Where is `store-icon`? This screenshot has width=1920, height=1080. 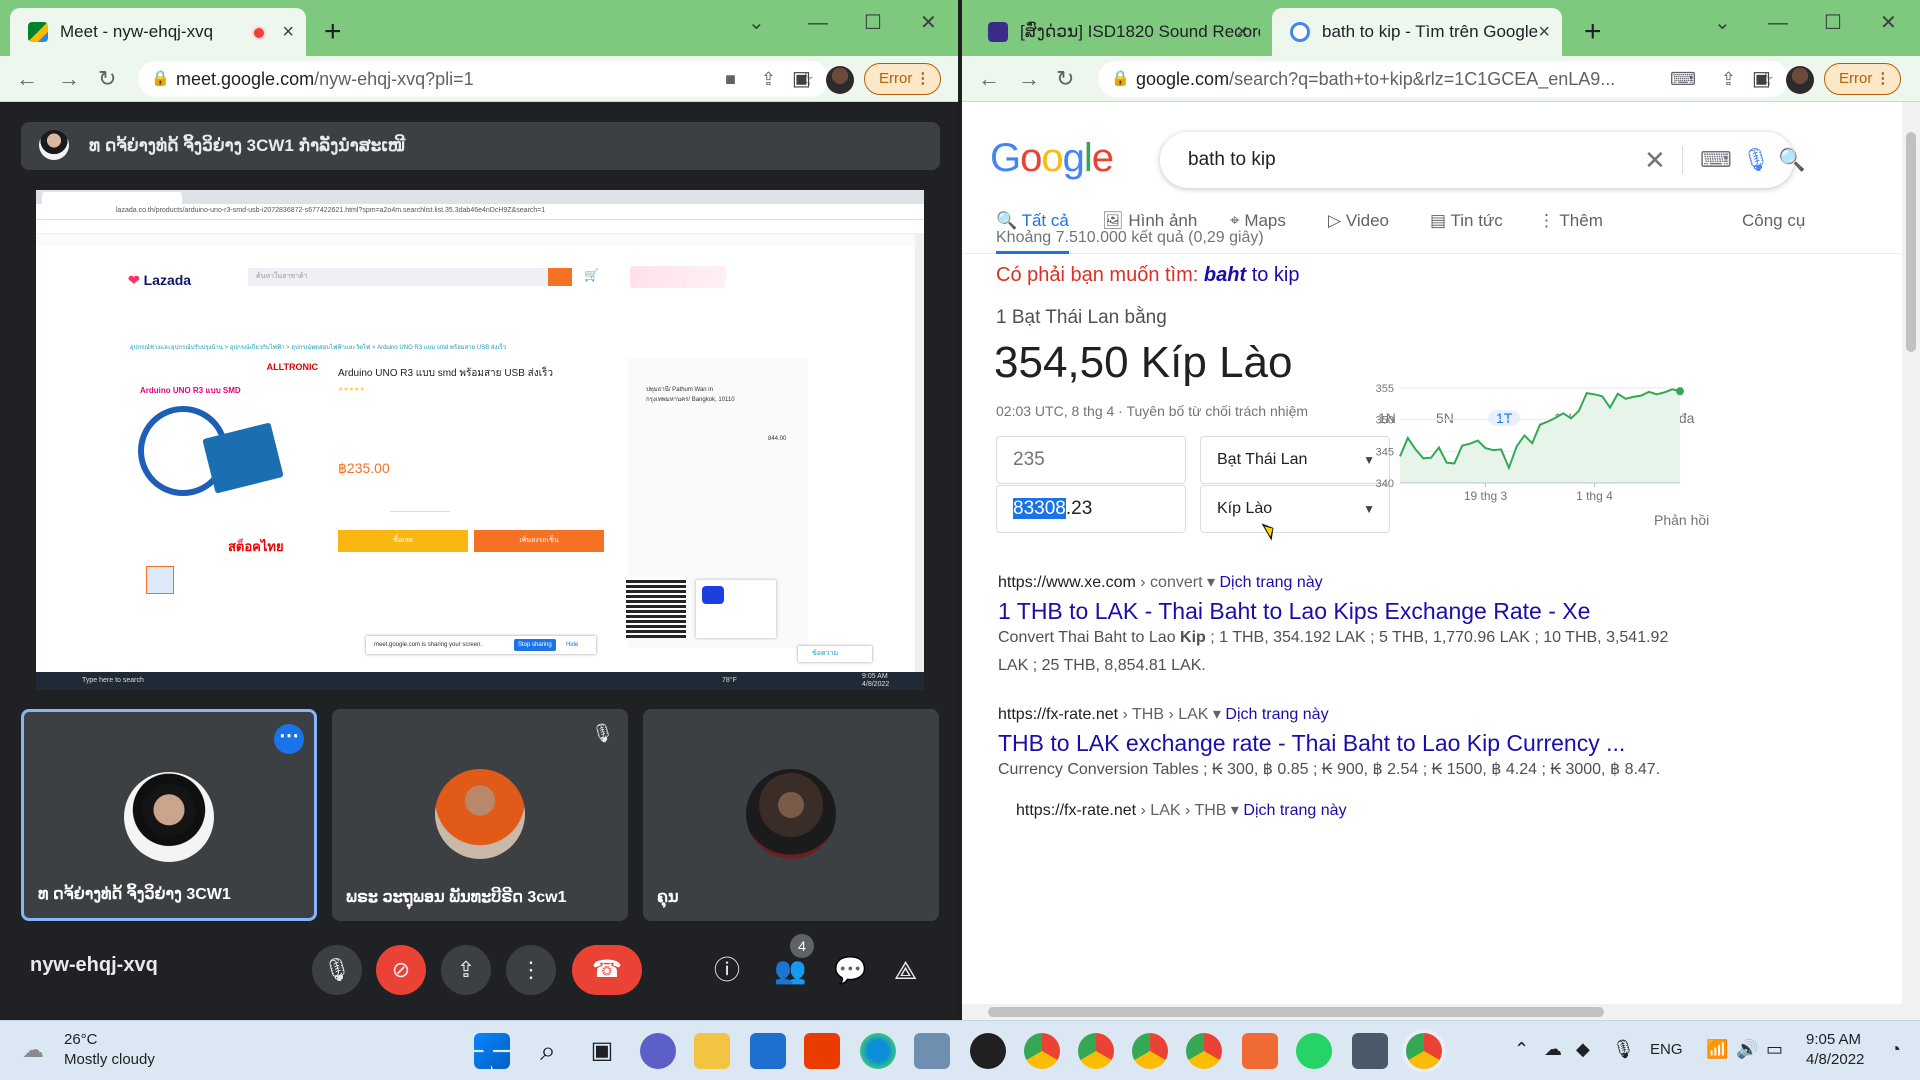 store-icon is located at coordinates (768, 1051).